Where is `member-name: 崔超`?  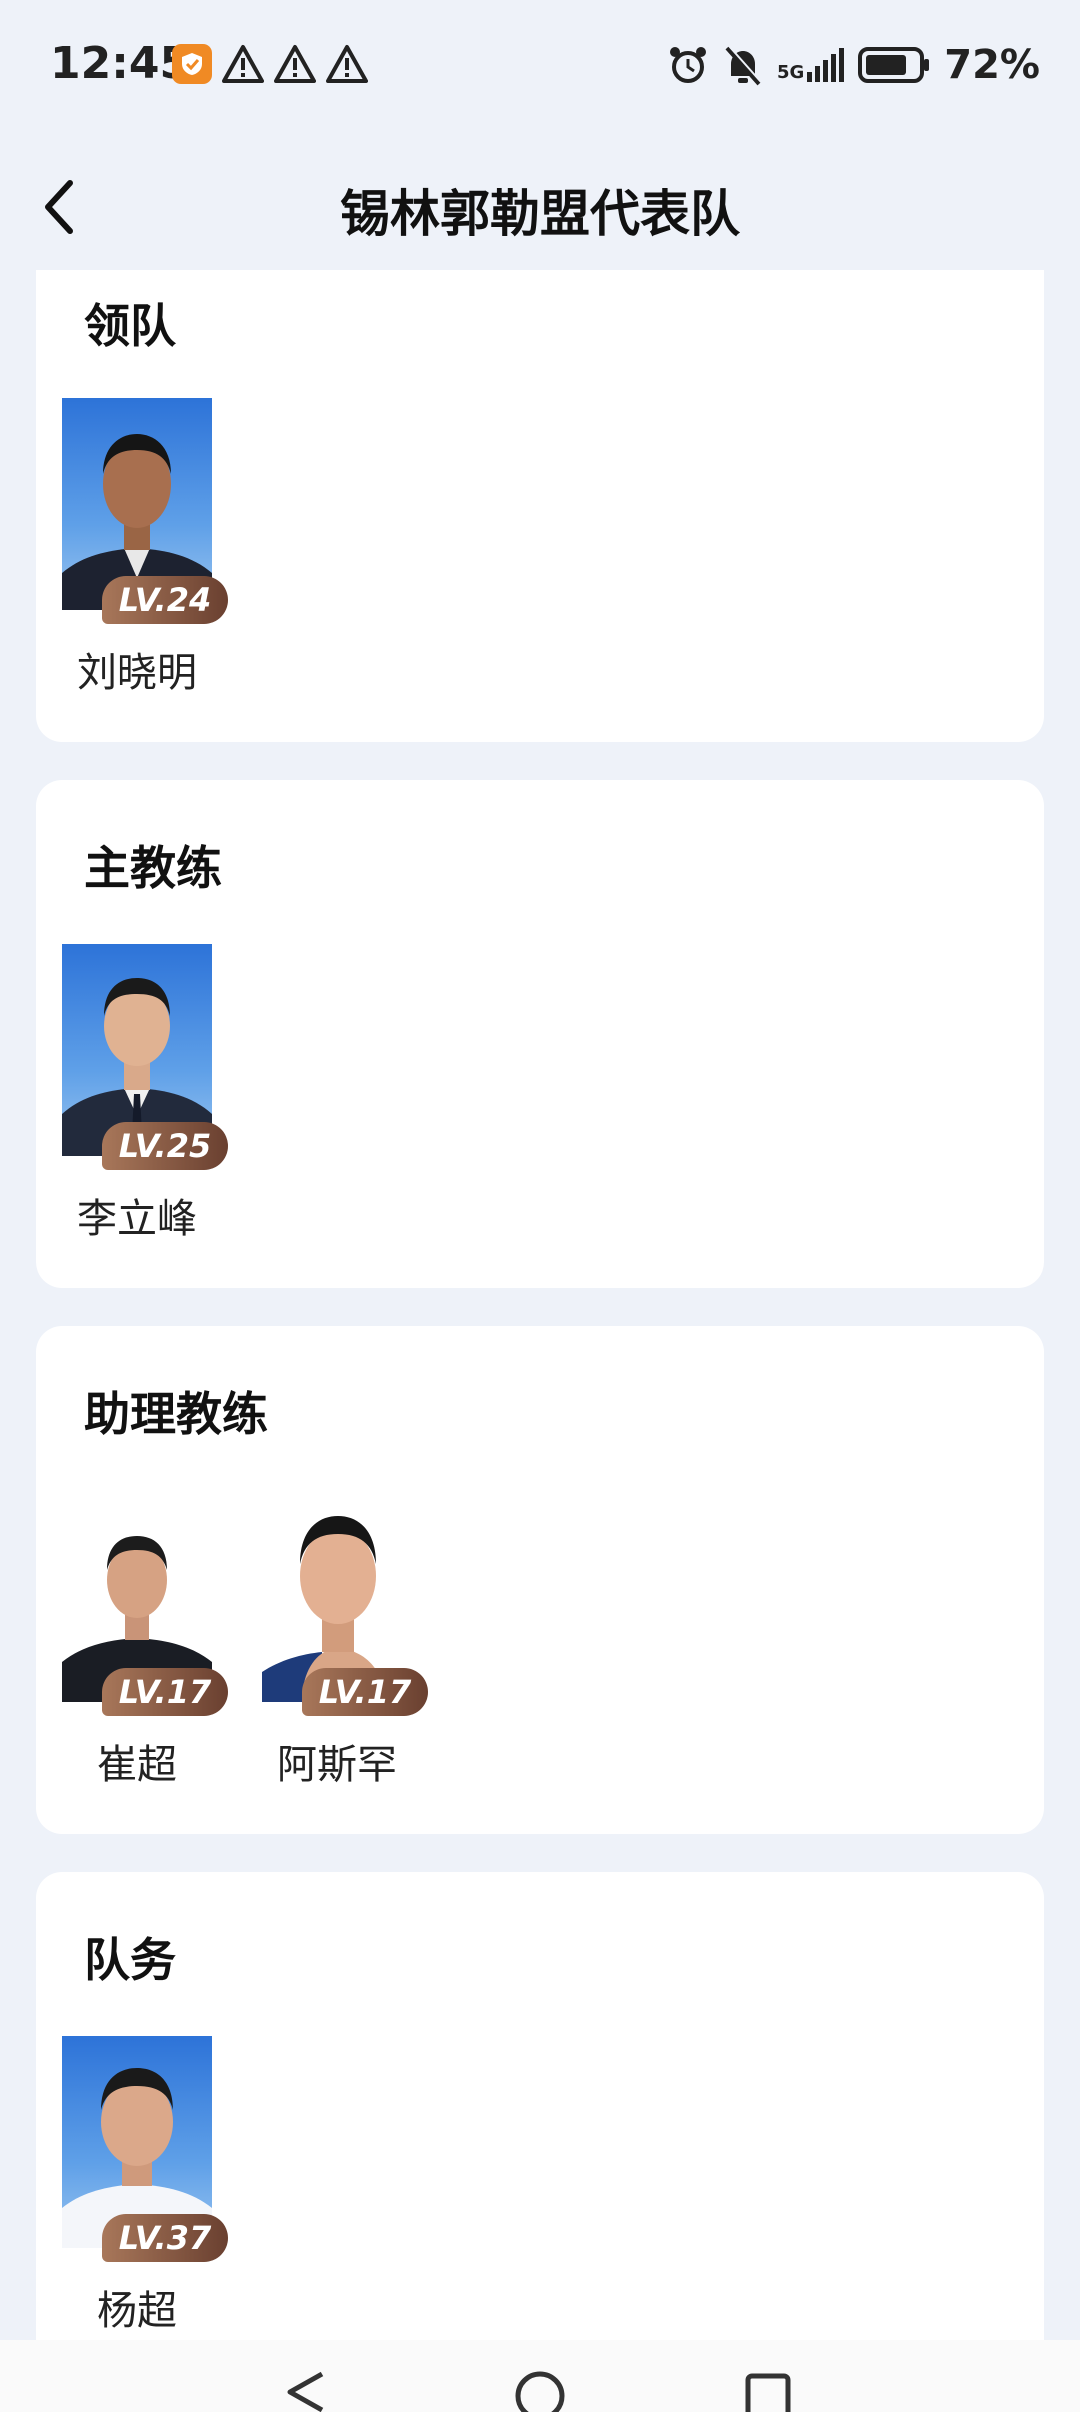 member-name: 崔超 is located at coordinates (137, 1765).